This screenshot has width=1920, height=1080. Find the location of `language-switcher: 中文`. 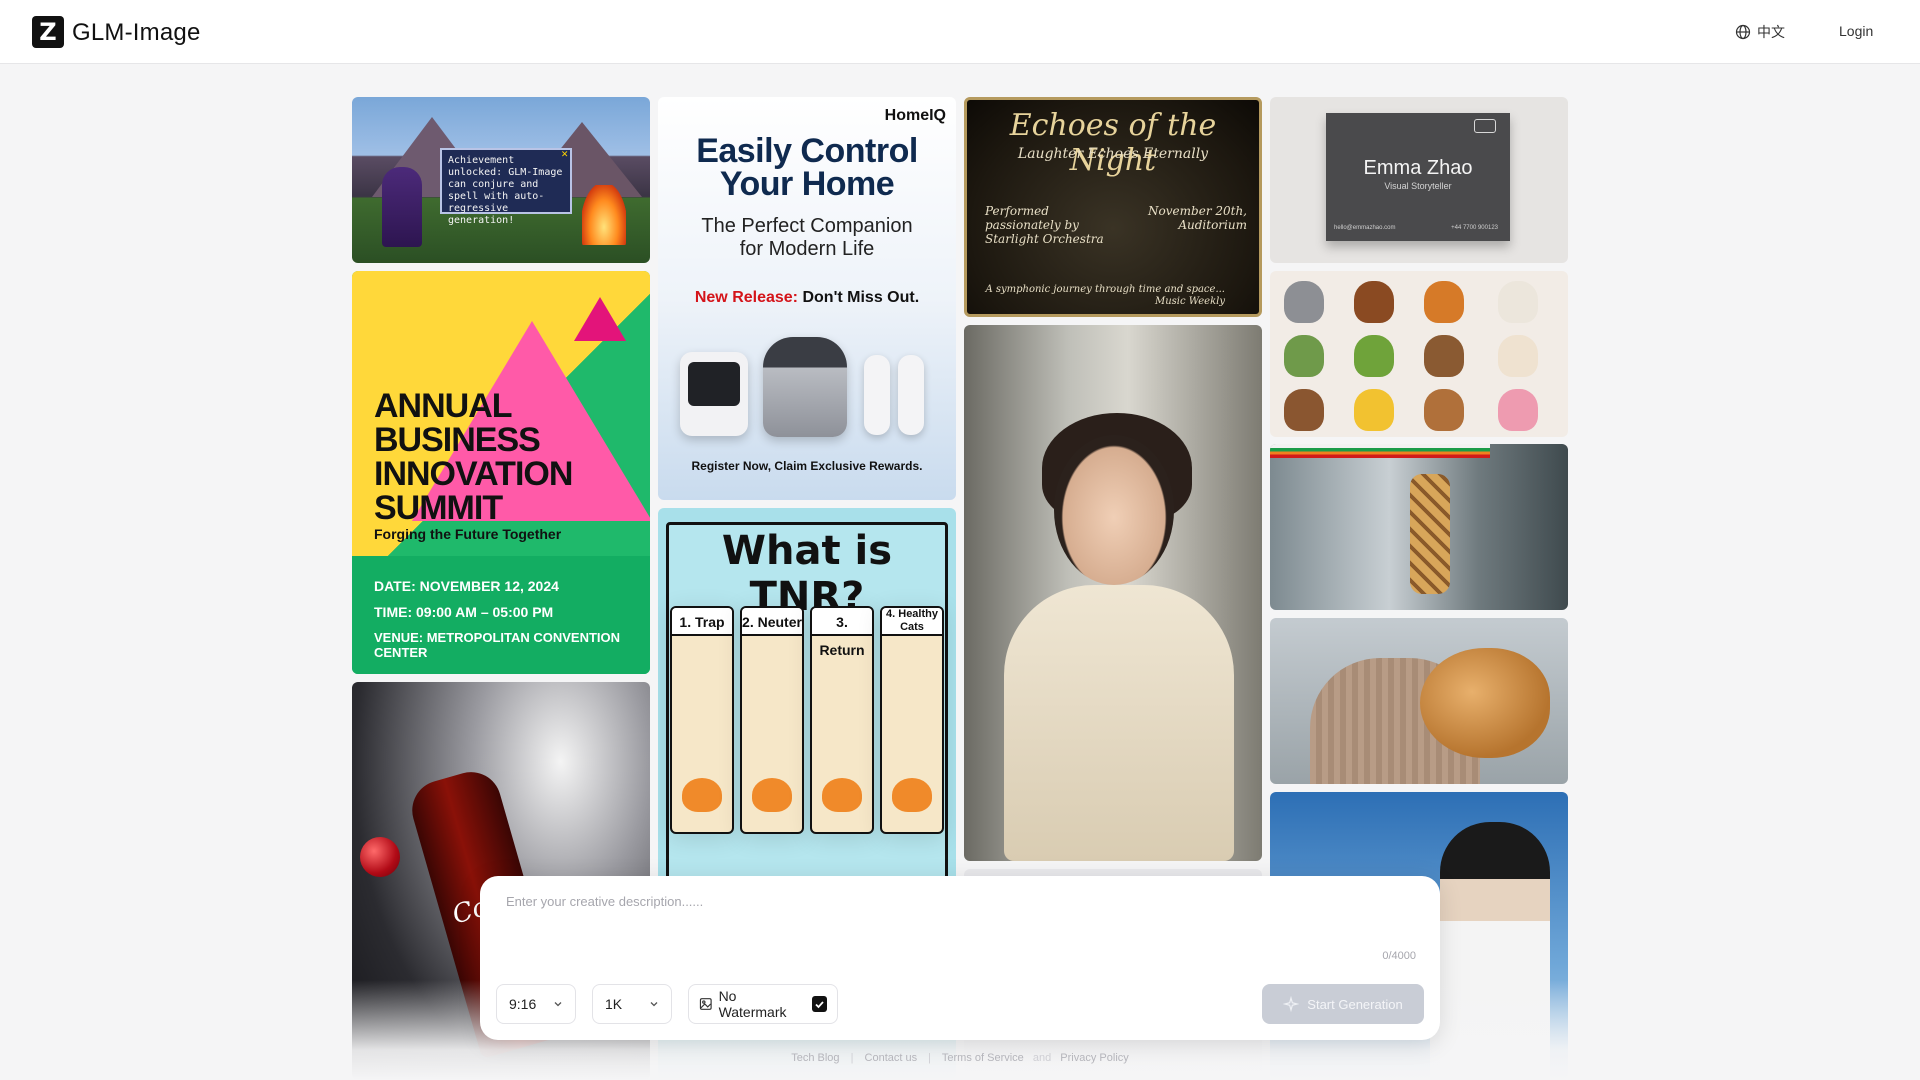

language-switcher: 中文 is located at coordinates (1760, 32).